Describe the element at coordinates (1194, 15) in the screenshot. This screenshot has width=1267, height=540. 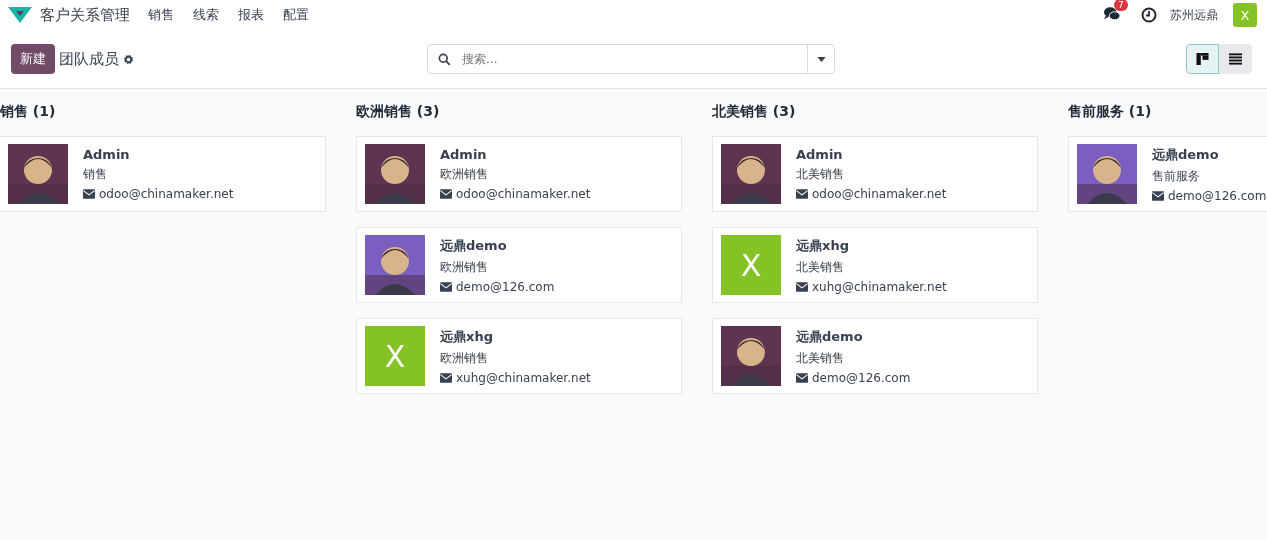
I see `company-name: 苏州远鼎` at that location.